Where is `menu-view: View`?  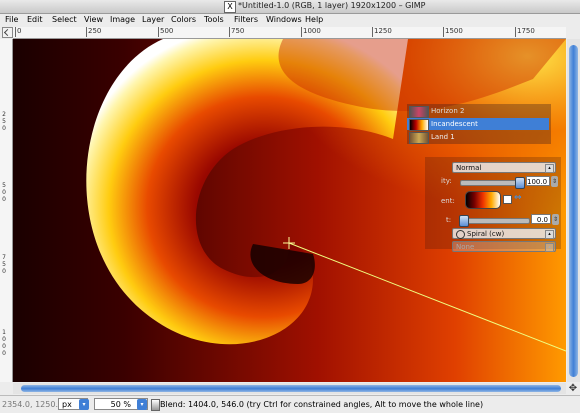 menu-view: View is located at coordinates (93, 19).